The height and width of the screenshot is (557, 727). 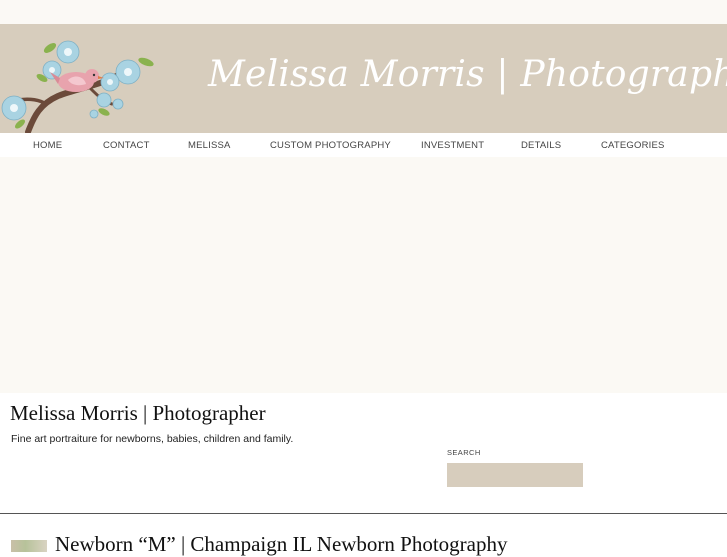 What do you see at coordinates (126, 145) in the screenshot?
I see `nav-item-contact: CONTACT` at bounding box center [126, 145].